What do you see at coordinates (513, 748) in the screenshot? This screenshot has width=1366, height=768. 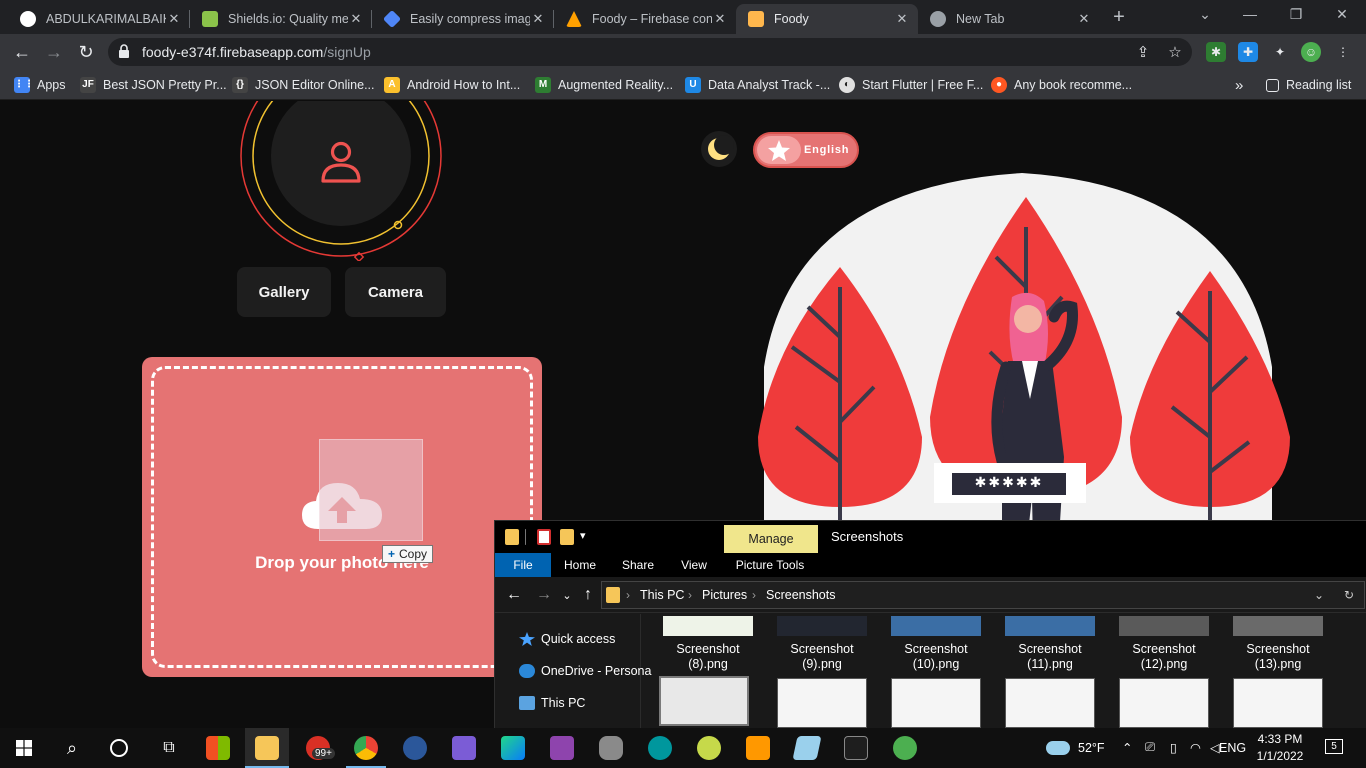 I see `intellij-icon` at bounding box center [513, 748].